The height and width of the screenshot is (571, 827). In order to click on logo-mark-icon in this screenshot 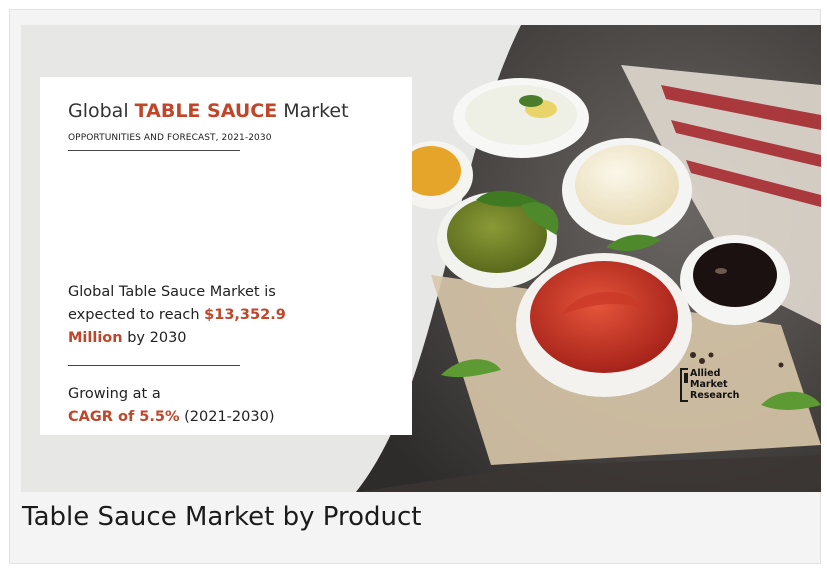, I will do `click(684, 385)`.